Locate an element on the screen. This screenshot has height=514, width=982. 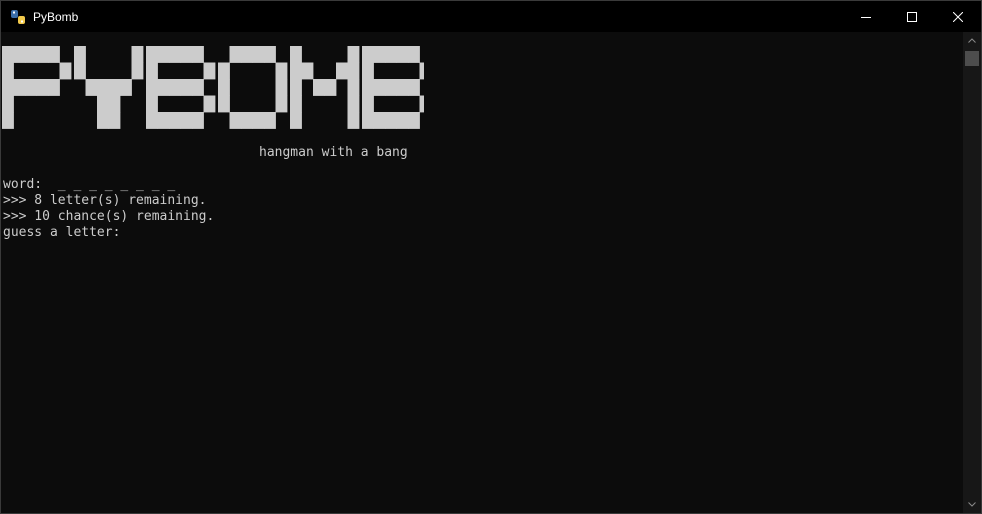
banner-letter-y is located at coordinates (109, 87).